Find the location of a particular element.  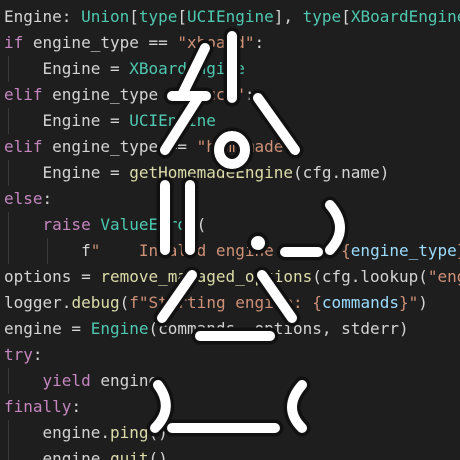

code-token: (cfg.name) is located at coordinates (341, 172).